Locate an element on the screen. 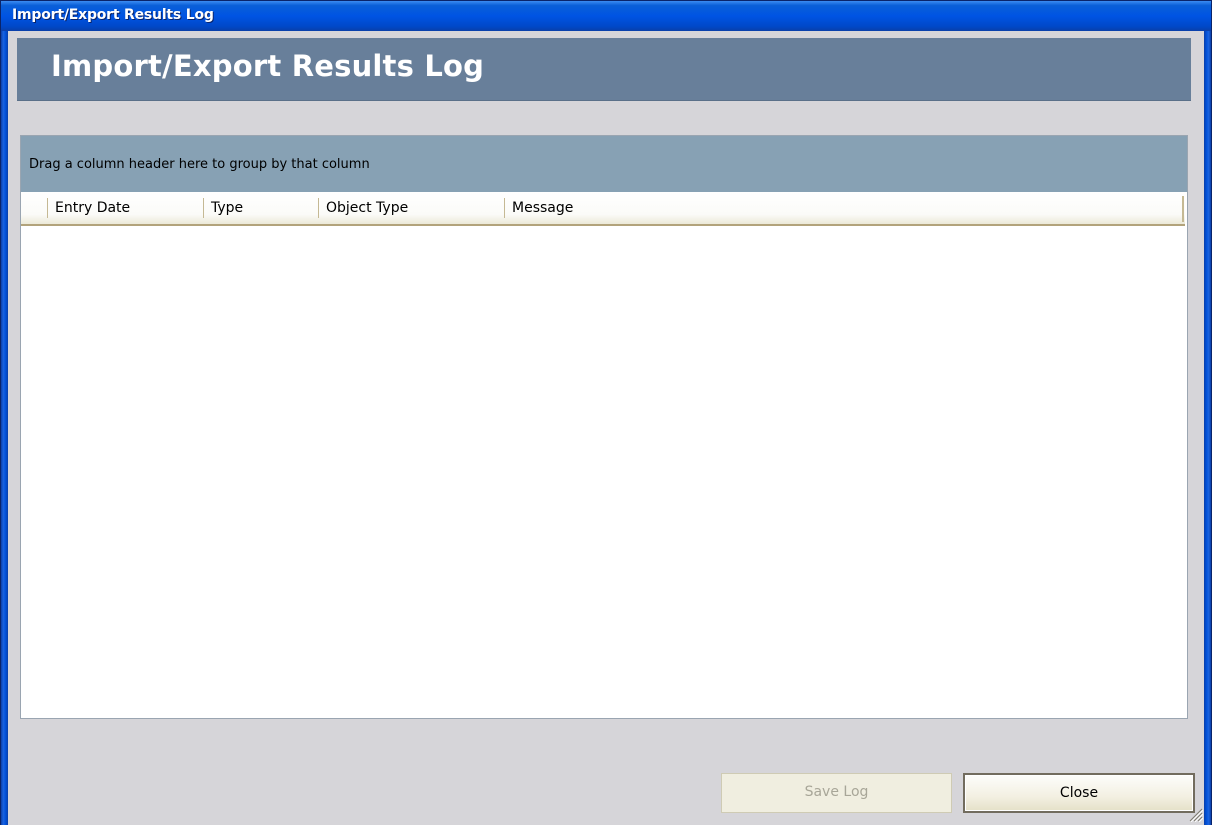 The image size is (1212, 825). page-header-banner: Import/Export Results Log is located at coordinates (604, 69).